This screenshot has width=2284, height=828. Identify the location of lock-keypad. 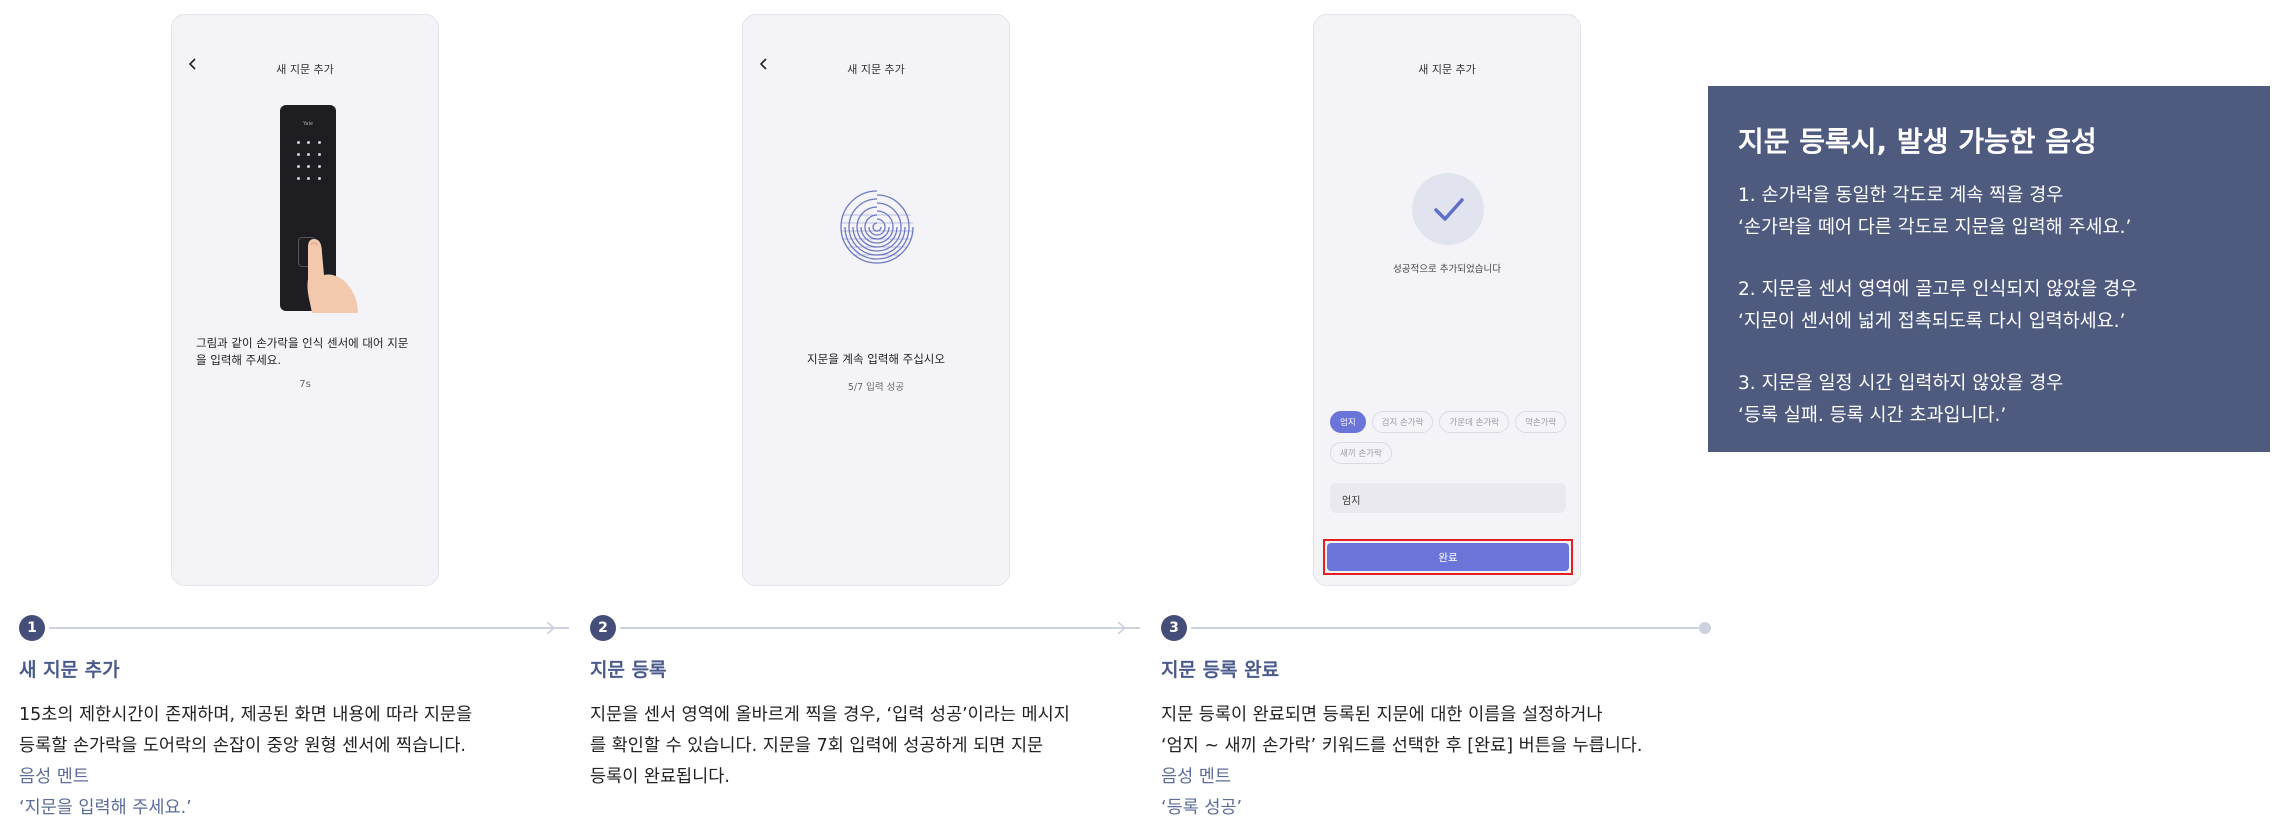
(309, 160).